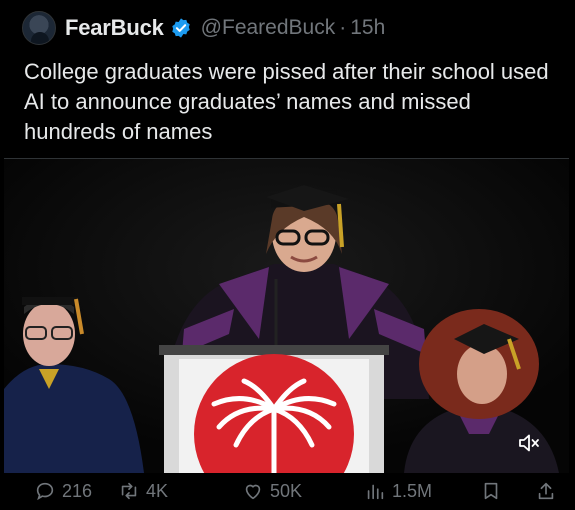  I want to click on author-name: FearBuck, so click(114, 28).